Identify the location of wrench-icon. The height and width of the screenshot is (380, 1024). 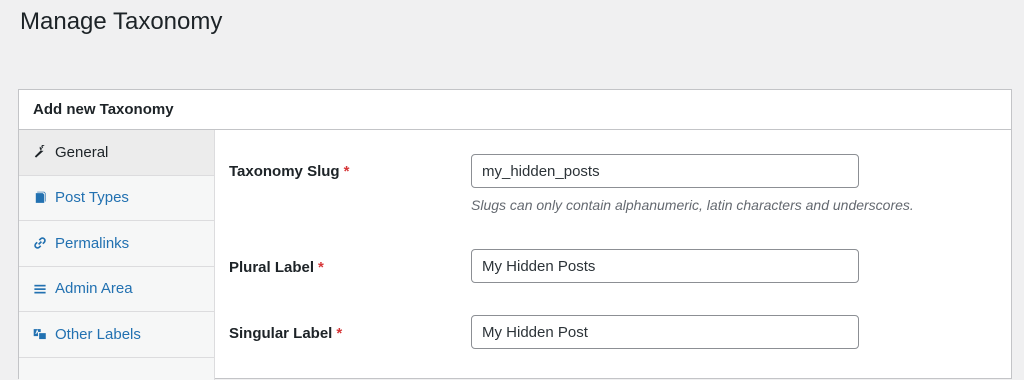
(40, 152).